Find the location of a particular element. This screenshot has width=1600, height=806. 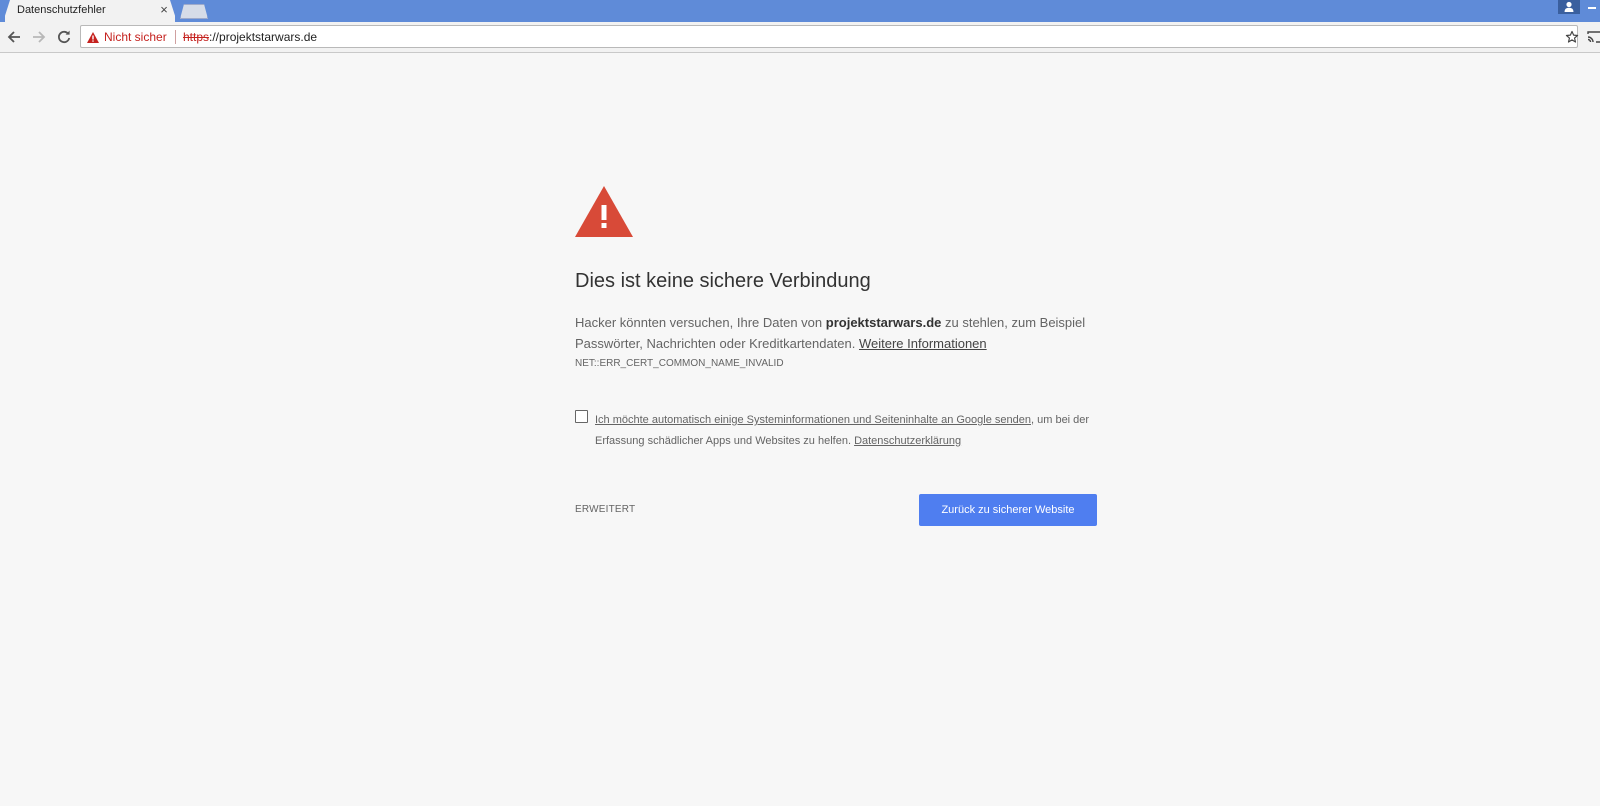

privacy-policy-link: Datenschutzerklärung is located at coordinates (907, 441).